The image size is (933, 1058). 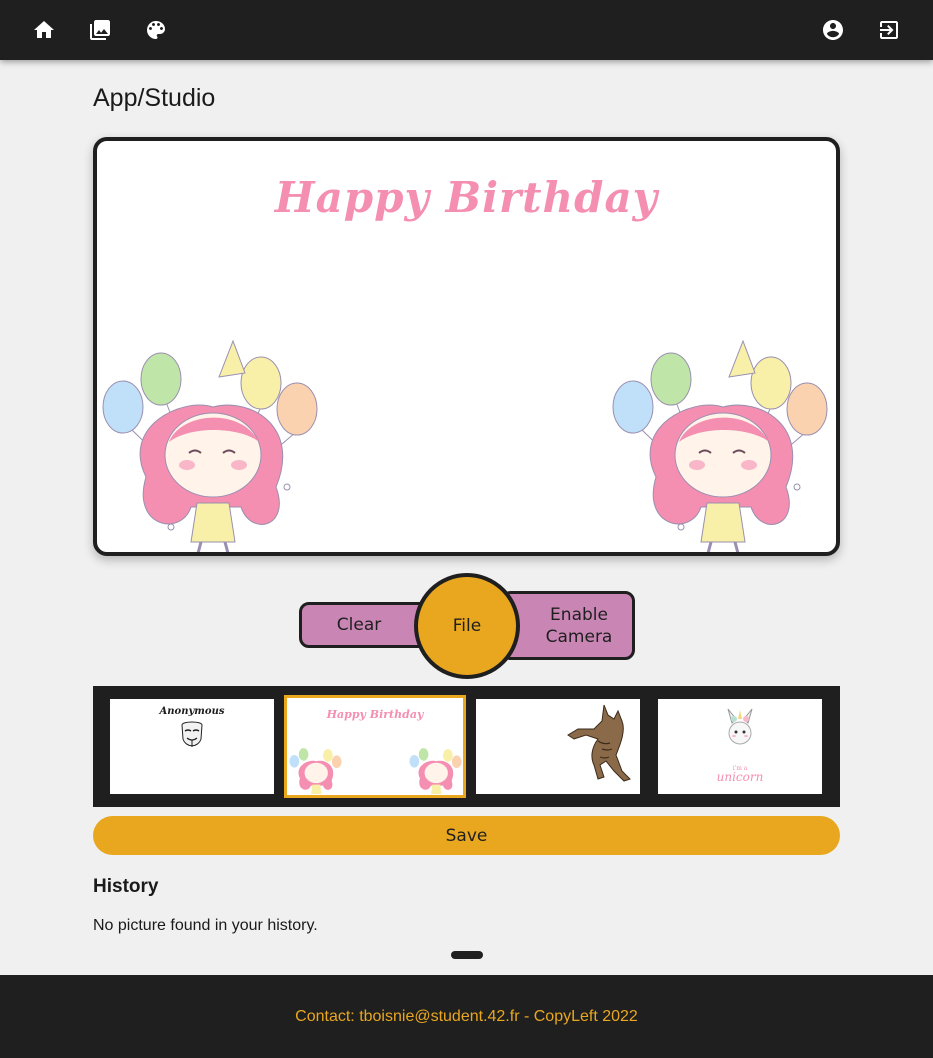 I want to click on history-pagination-indicator, so click(x=467, y=955).